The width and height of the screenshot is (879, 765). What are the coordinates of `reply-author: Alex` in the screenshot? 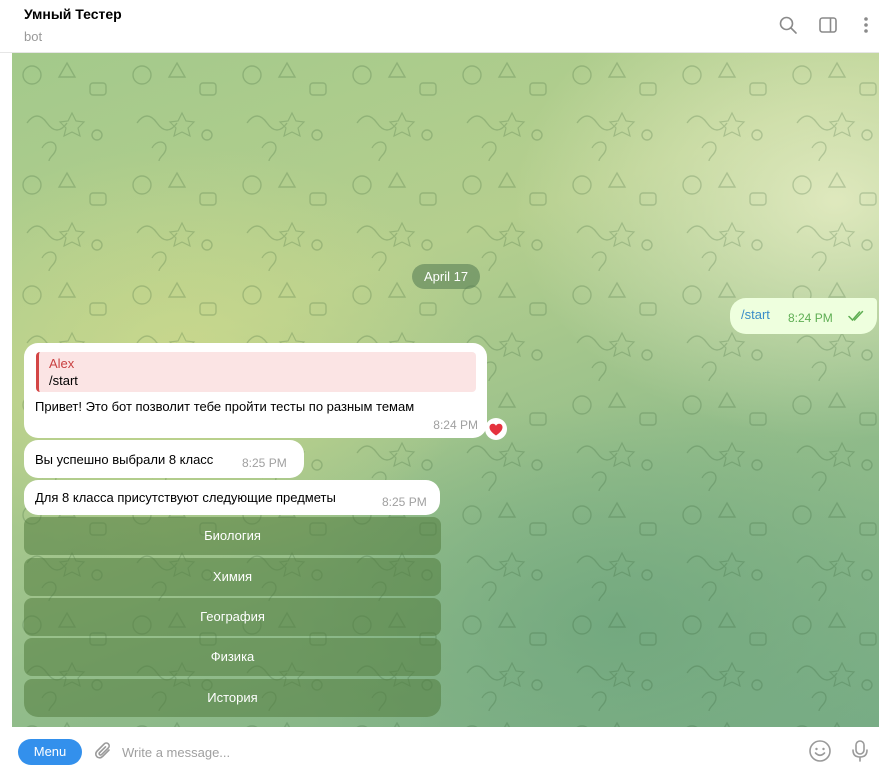 It's located at (62, 363).